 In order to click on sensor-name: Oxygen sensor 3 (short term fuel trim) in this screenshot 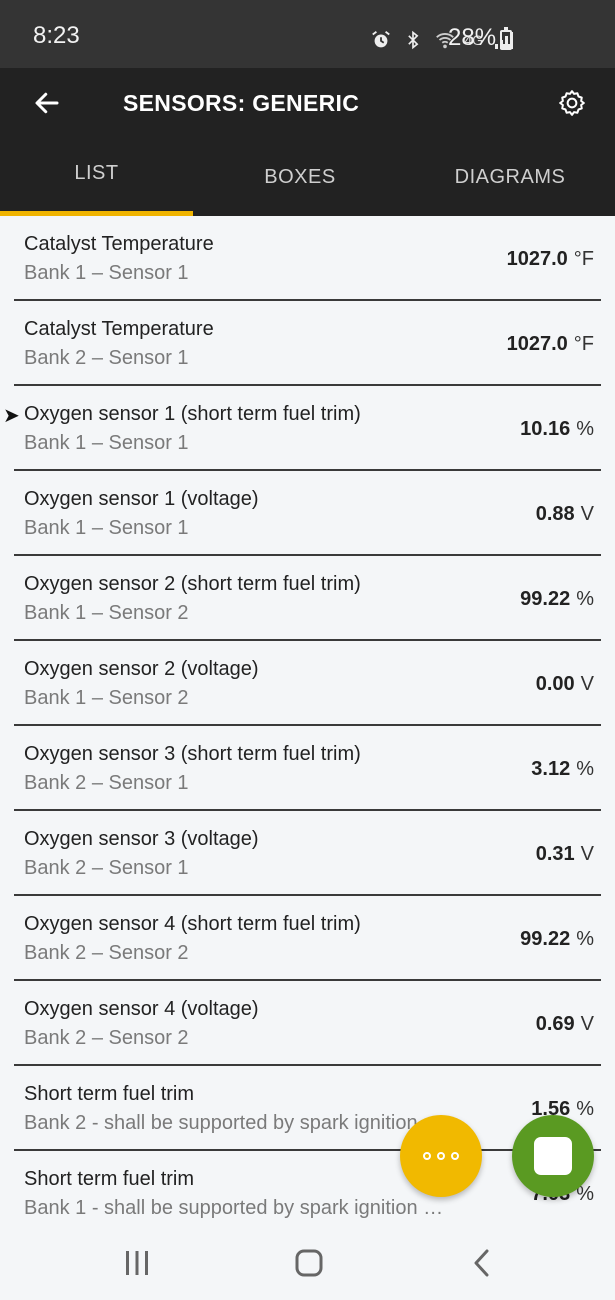, I will do `click(192, 754)`.